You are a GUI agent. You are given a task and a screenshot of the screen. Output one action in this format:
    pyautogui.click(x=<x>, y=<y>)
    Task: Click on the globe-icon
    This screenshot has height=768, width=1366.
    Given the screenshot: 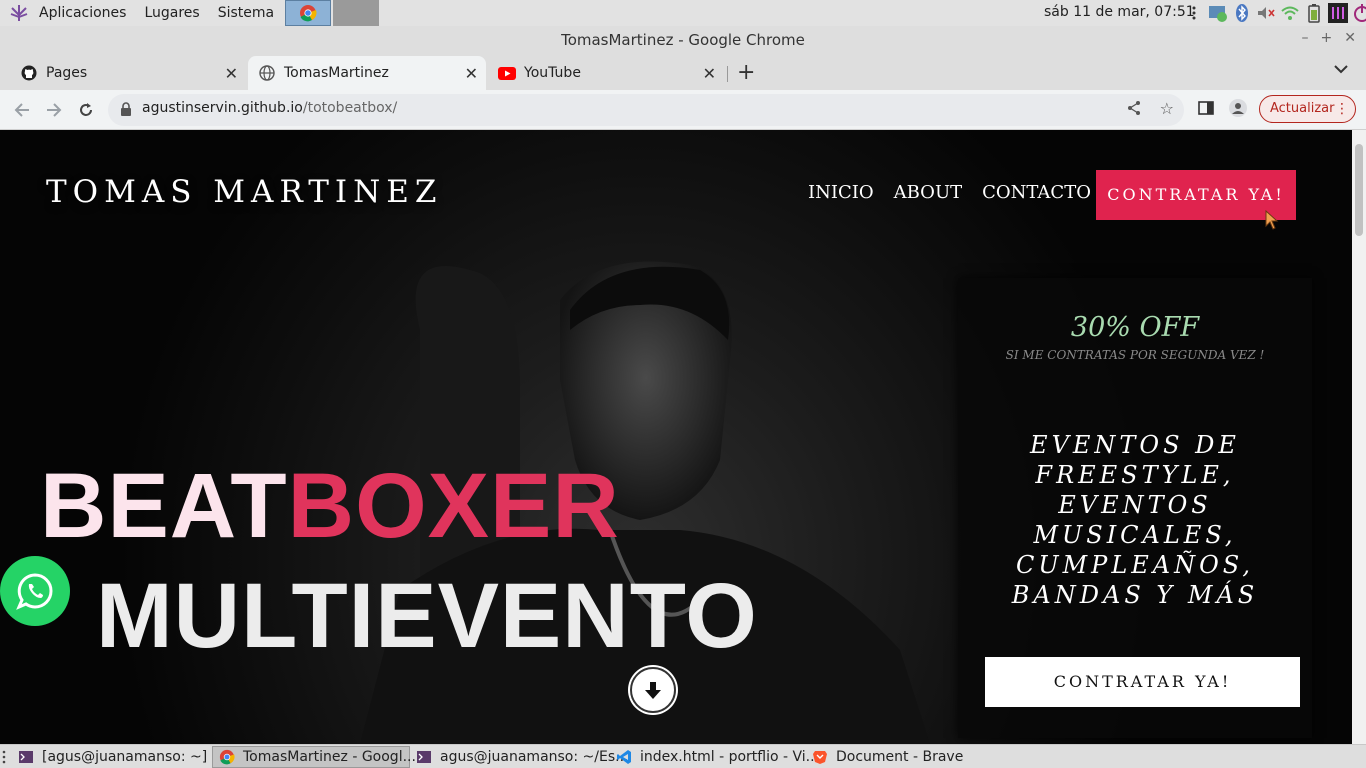 What is the action you would take?
    pyautogui.click(x=267, y=73)
    